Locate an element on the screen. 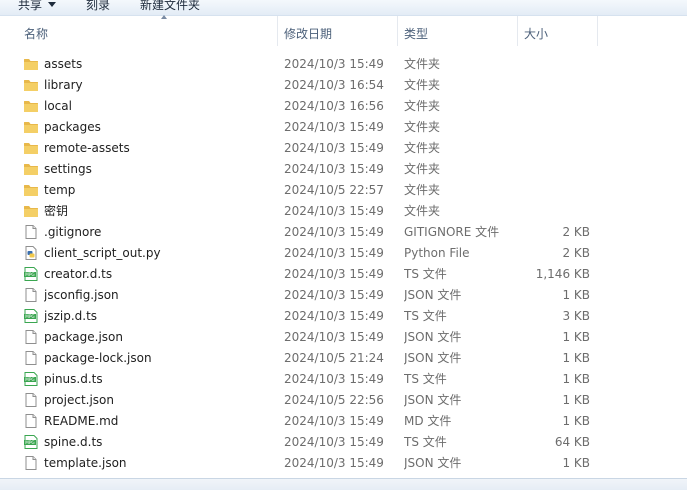 The width and height of the screenshot is (687, 490). table-row: jsconfig.json 2024/10/3 15:49 JSON 文件 1 KB is located at coordinates (343, 295).